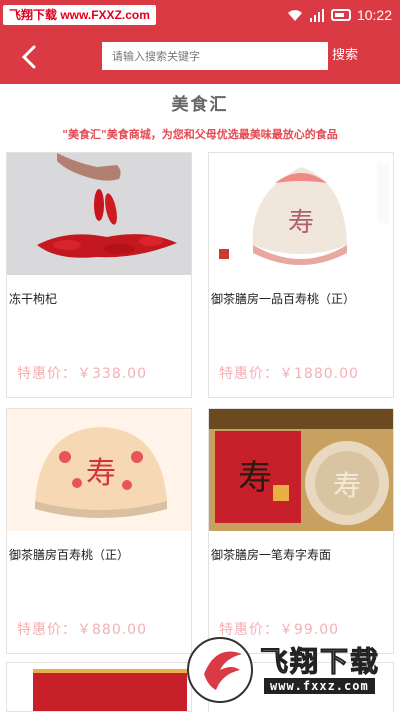  What do you see at coordinates (345, 53) in the screenshot?
I see `search-button: 搜索` at bounding box center [345, 53].